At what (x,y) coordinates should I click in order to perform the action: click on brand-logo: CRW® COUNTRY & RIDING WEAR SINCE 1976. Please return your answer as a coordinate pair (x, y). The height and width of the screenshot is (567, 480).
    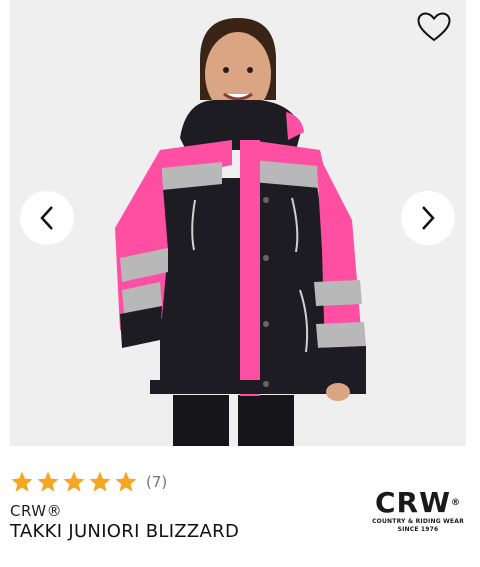
    Looking at the image, I should click on (418, 511).